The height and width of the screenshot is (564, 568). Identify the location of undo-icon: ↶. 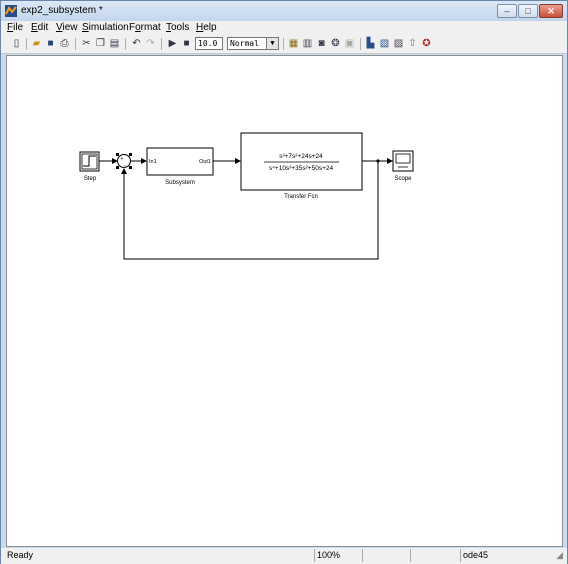
(136, 43).